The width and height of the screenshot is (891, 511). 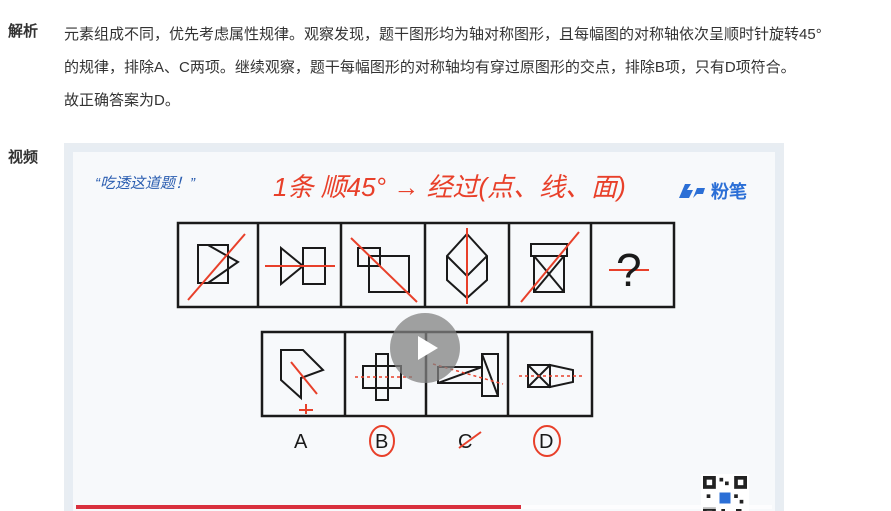 I want to click on play-icon, so click(x=428, y=348).